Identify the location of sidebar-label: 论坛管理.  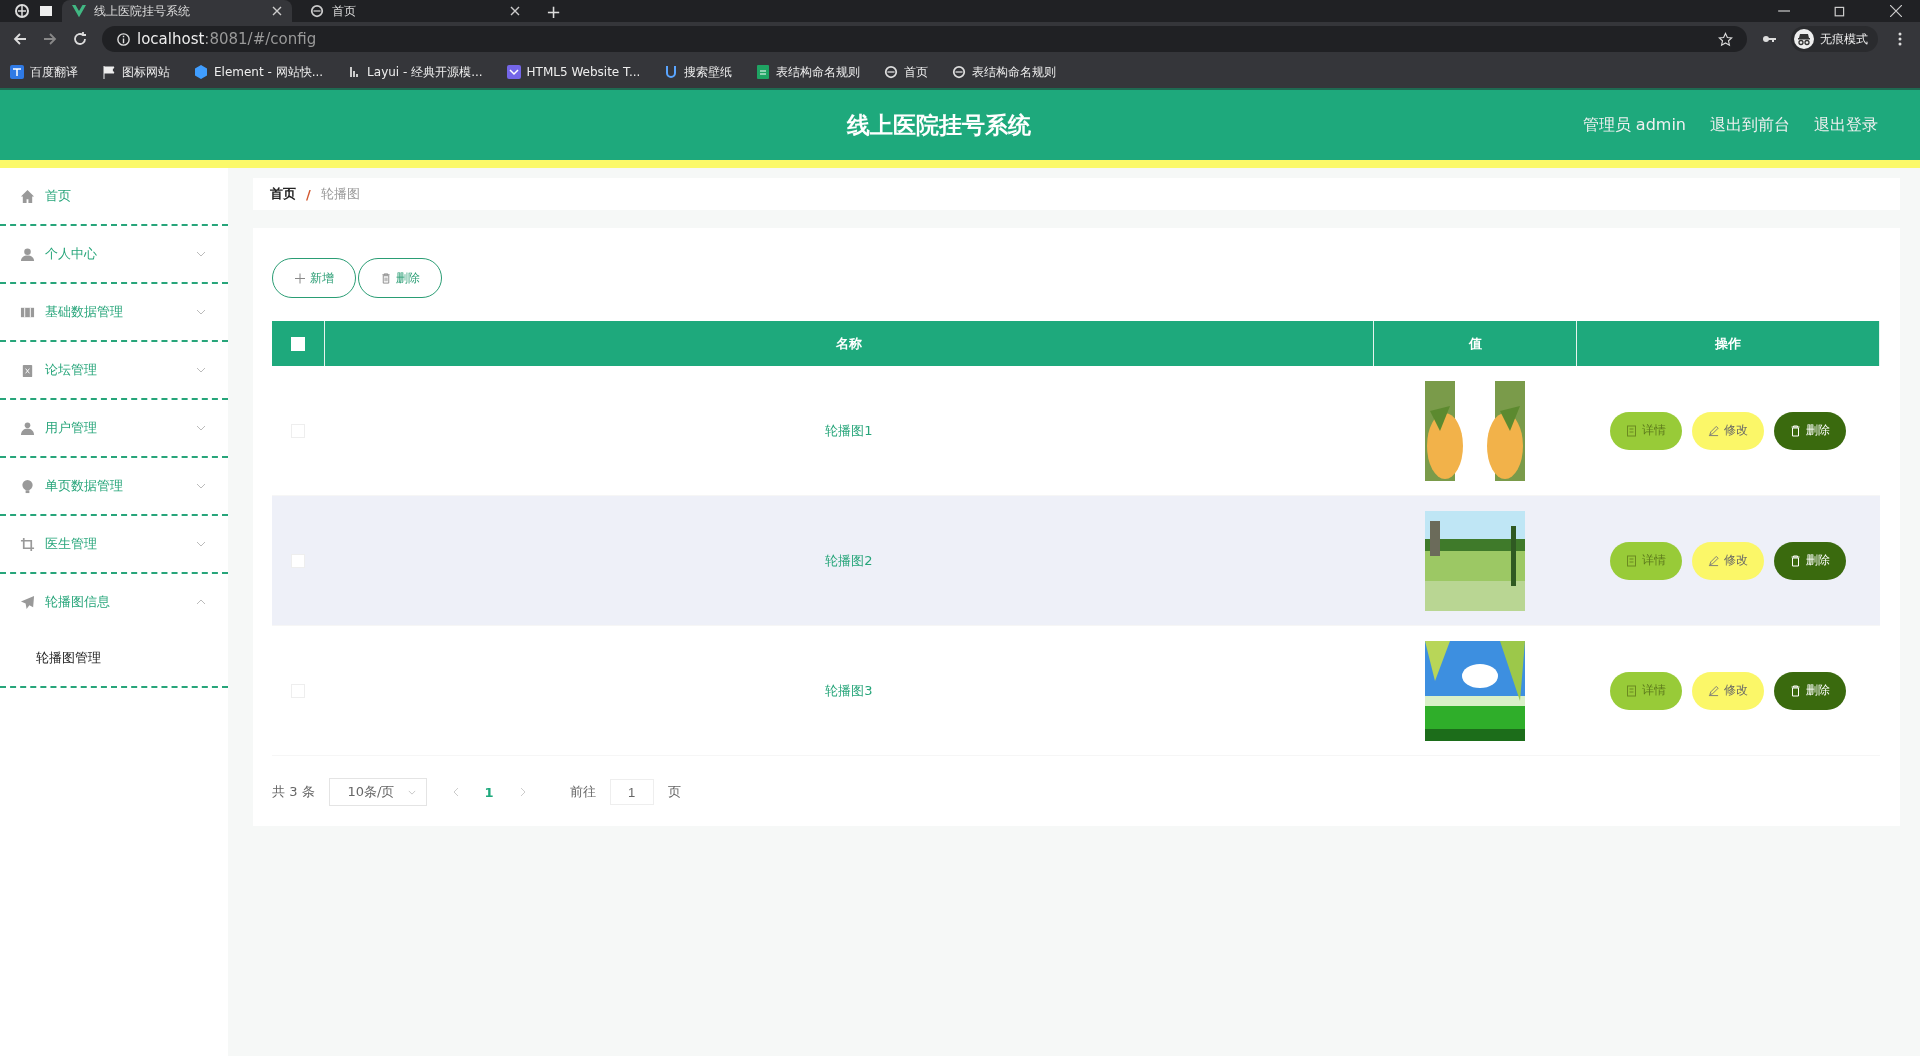
(71, 370).